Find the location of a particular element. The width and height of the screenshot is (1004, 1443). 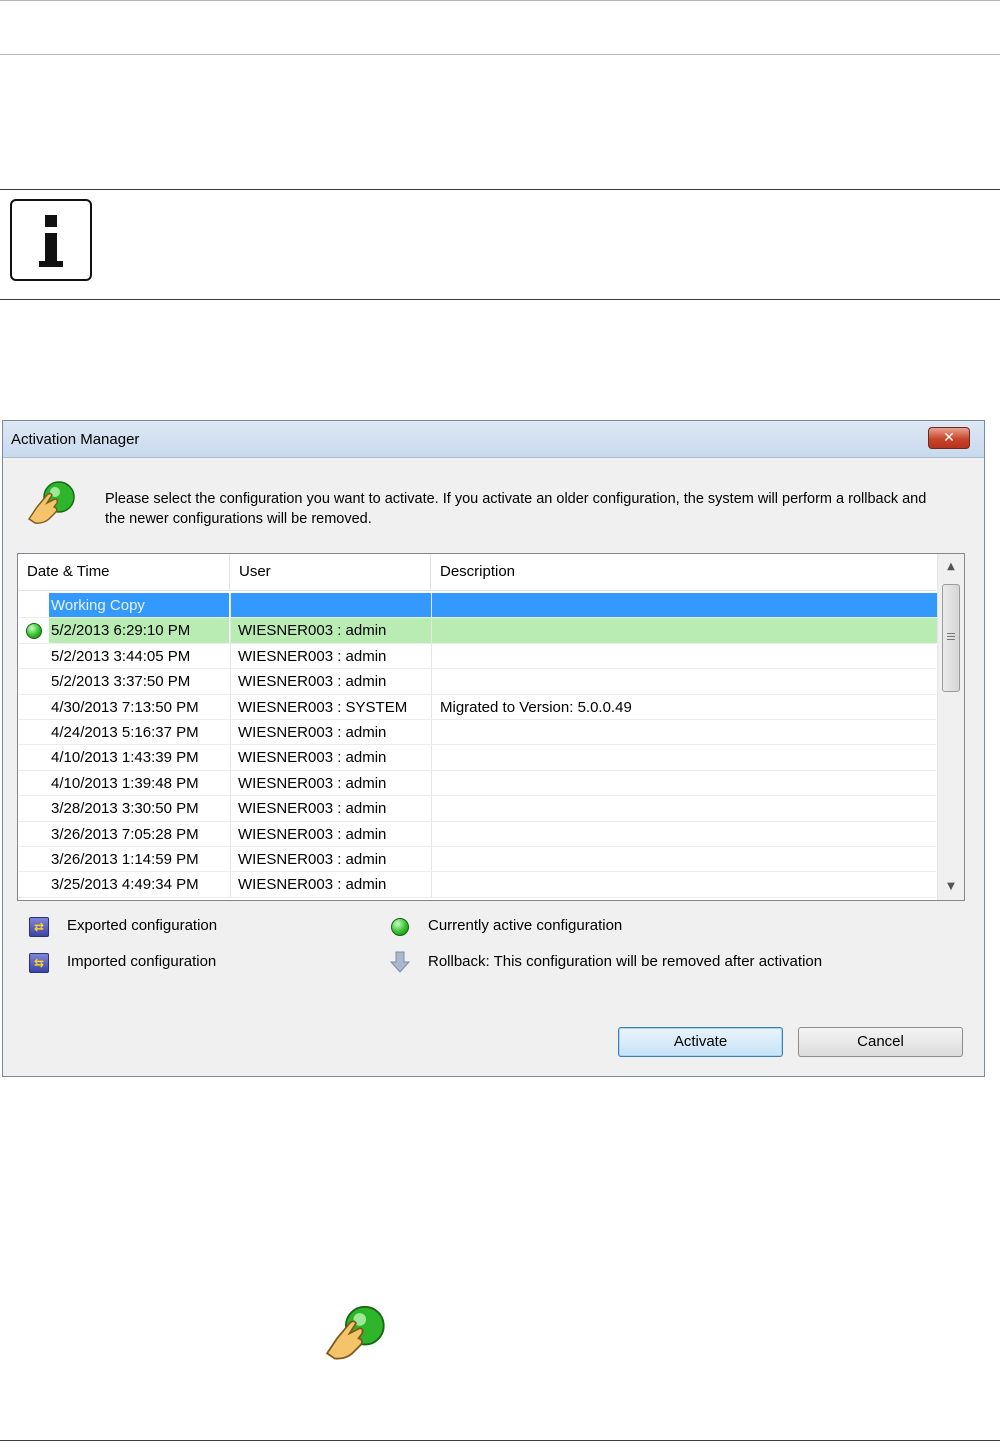

cell-user: WIESNER003 : SYSTEM is located at coordinates (334, 706).